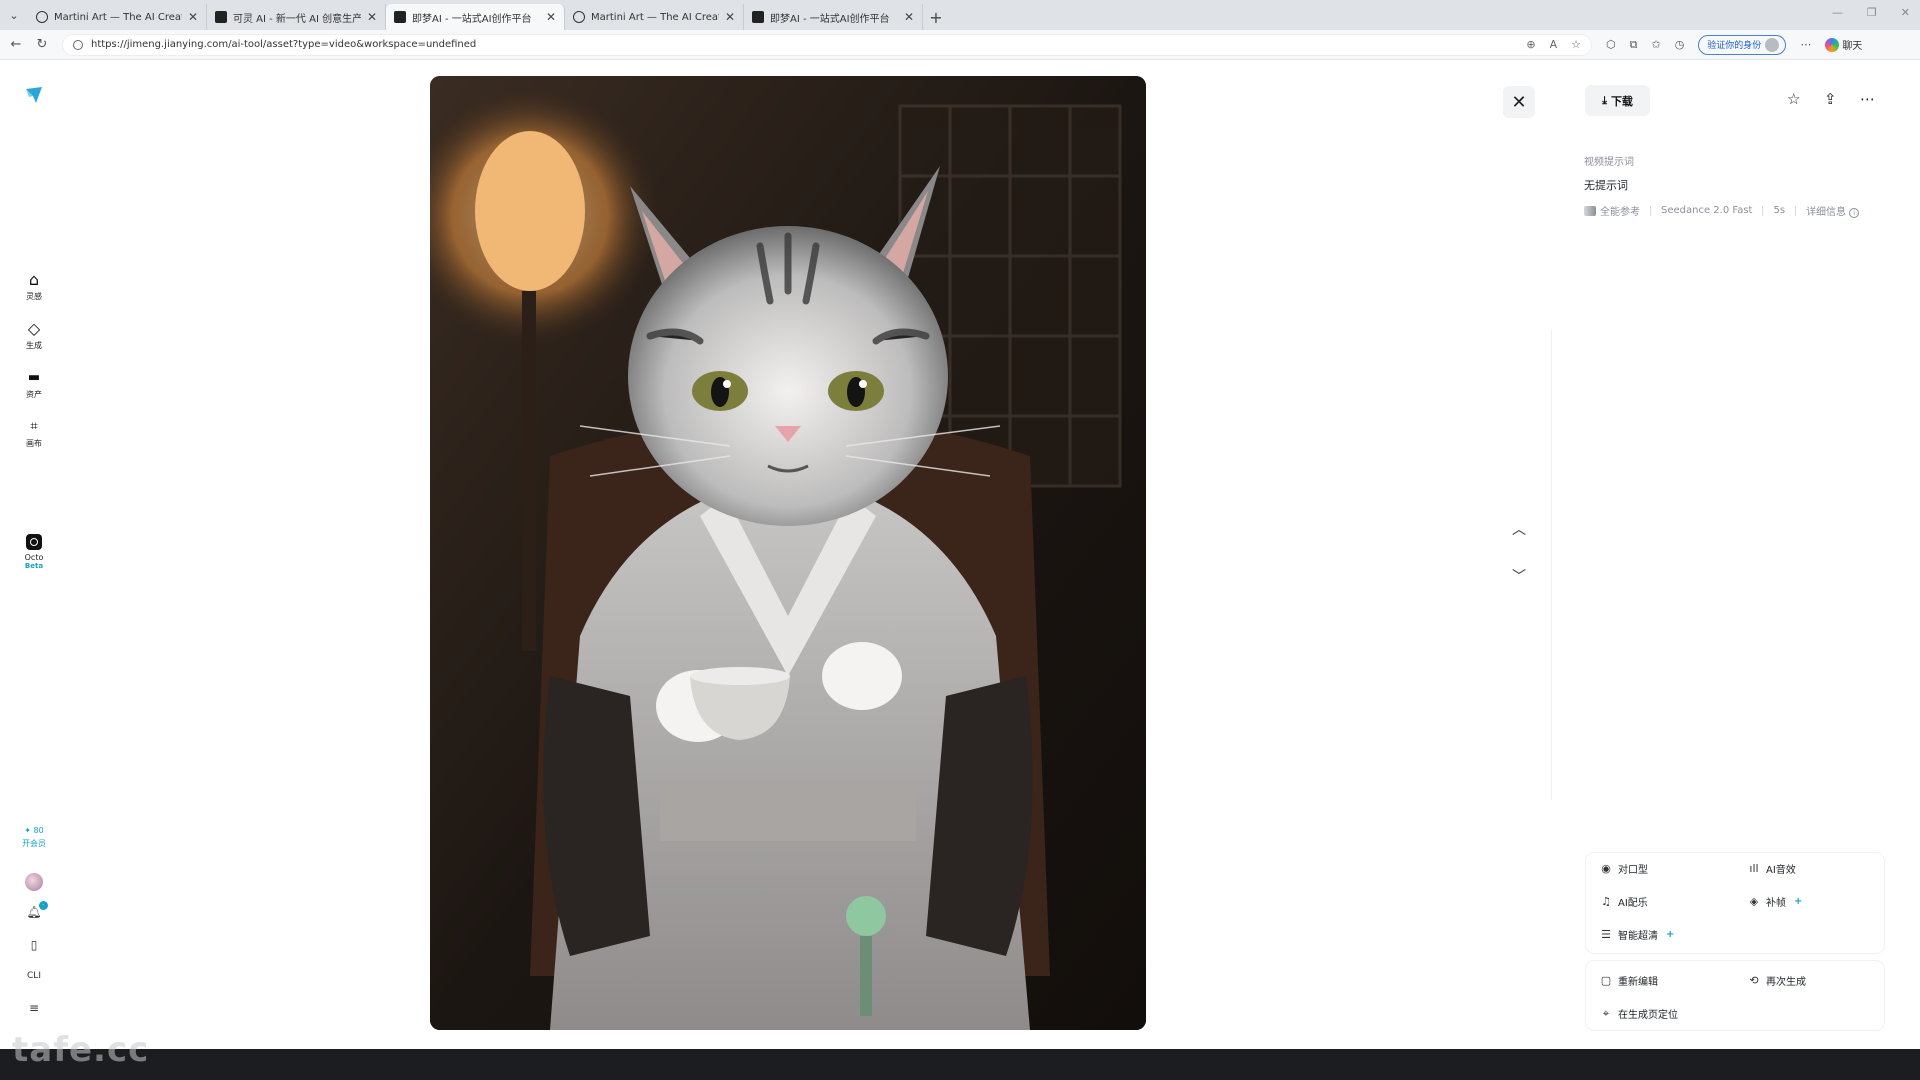  What do you see at coordinates (1772, 44) in the screenshot?
I see `profile-avatar` at bounding box center [1772, 44].